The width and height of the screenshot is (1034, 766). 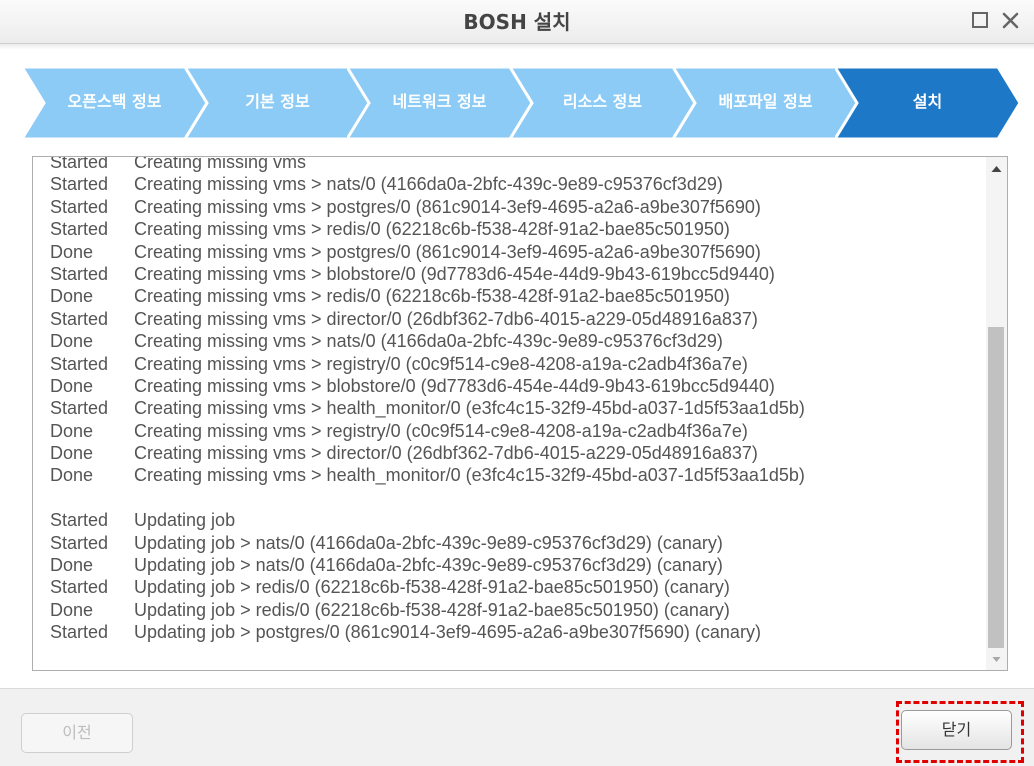 I want to click on wizard-step-label: 설치, so click(x=927, y=101).